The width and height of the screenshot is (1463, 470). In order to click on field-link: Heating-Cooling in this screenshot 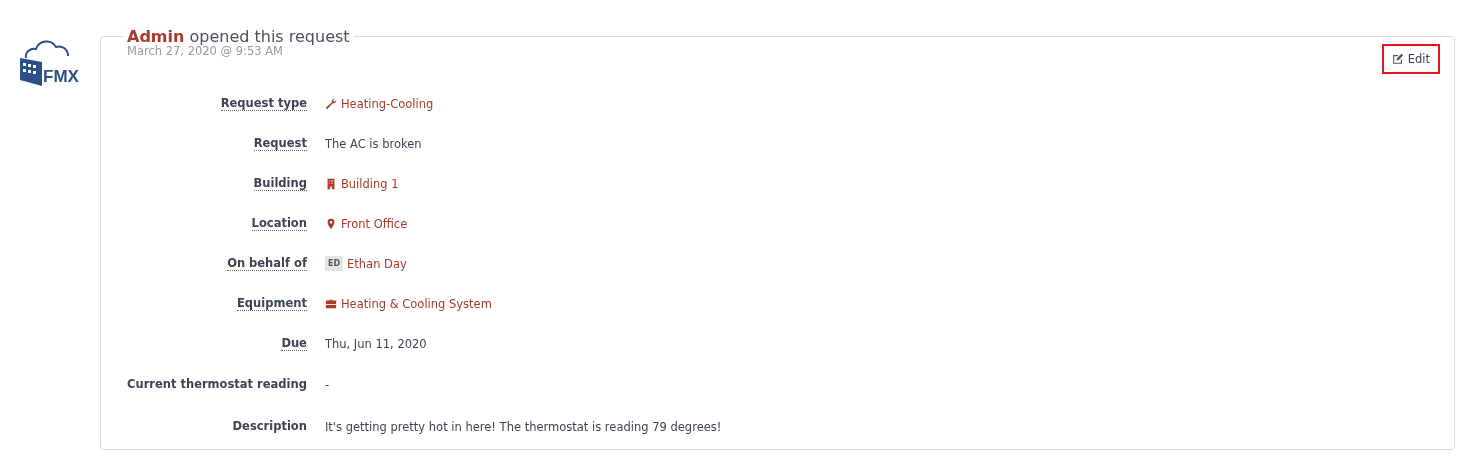, I will do `click(387, 103)`.